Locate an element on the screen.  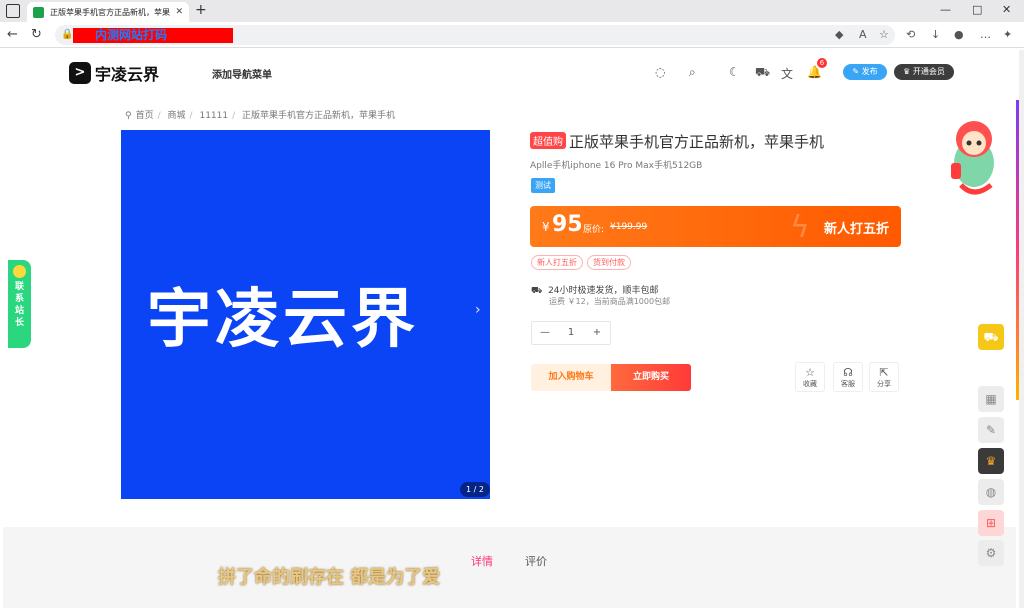
product-title: 超值购 正版苹果手机官方正品新机，苹果手机 is located at coordinates (677, 141).